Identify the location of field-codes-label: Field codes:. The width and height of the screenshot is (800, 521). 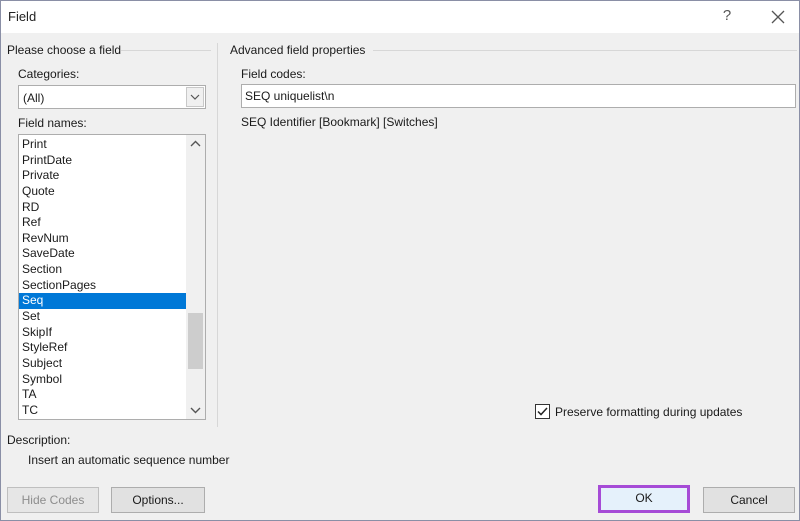
(273, 74).